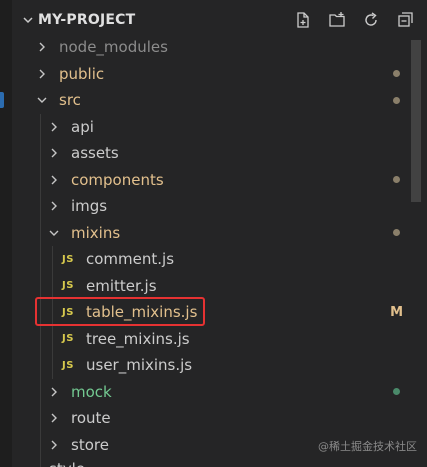  Describe the element at coordinates (130, 259) in the screenshot. I see `tree-item-label: comment.js` at that location.